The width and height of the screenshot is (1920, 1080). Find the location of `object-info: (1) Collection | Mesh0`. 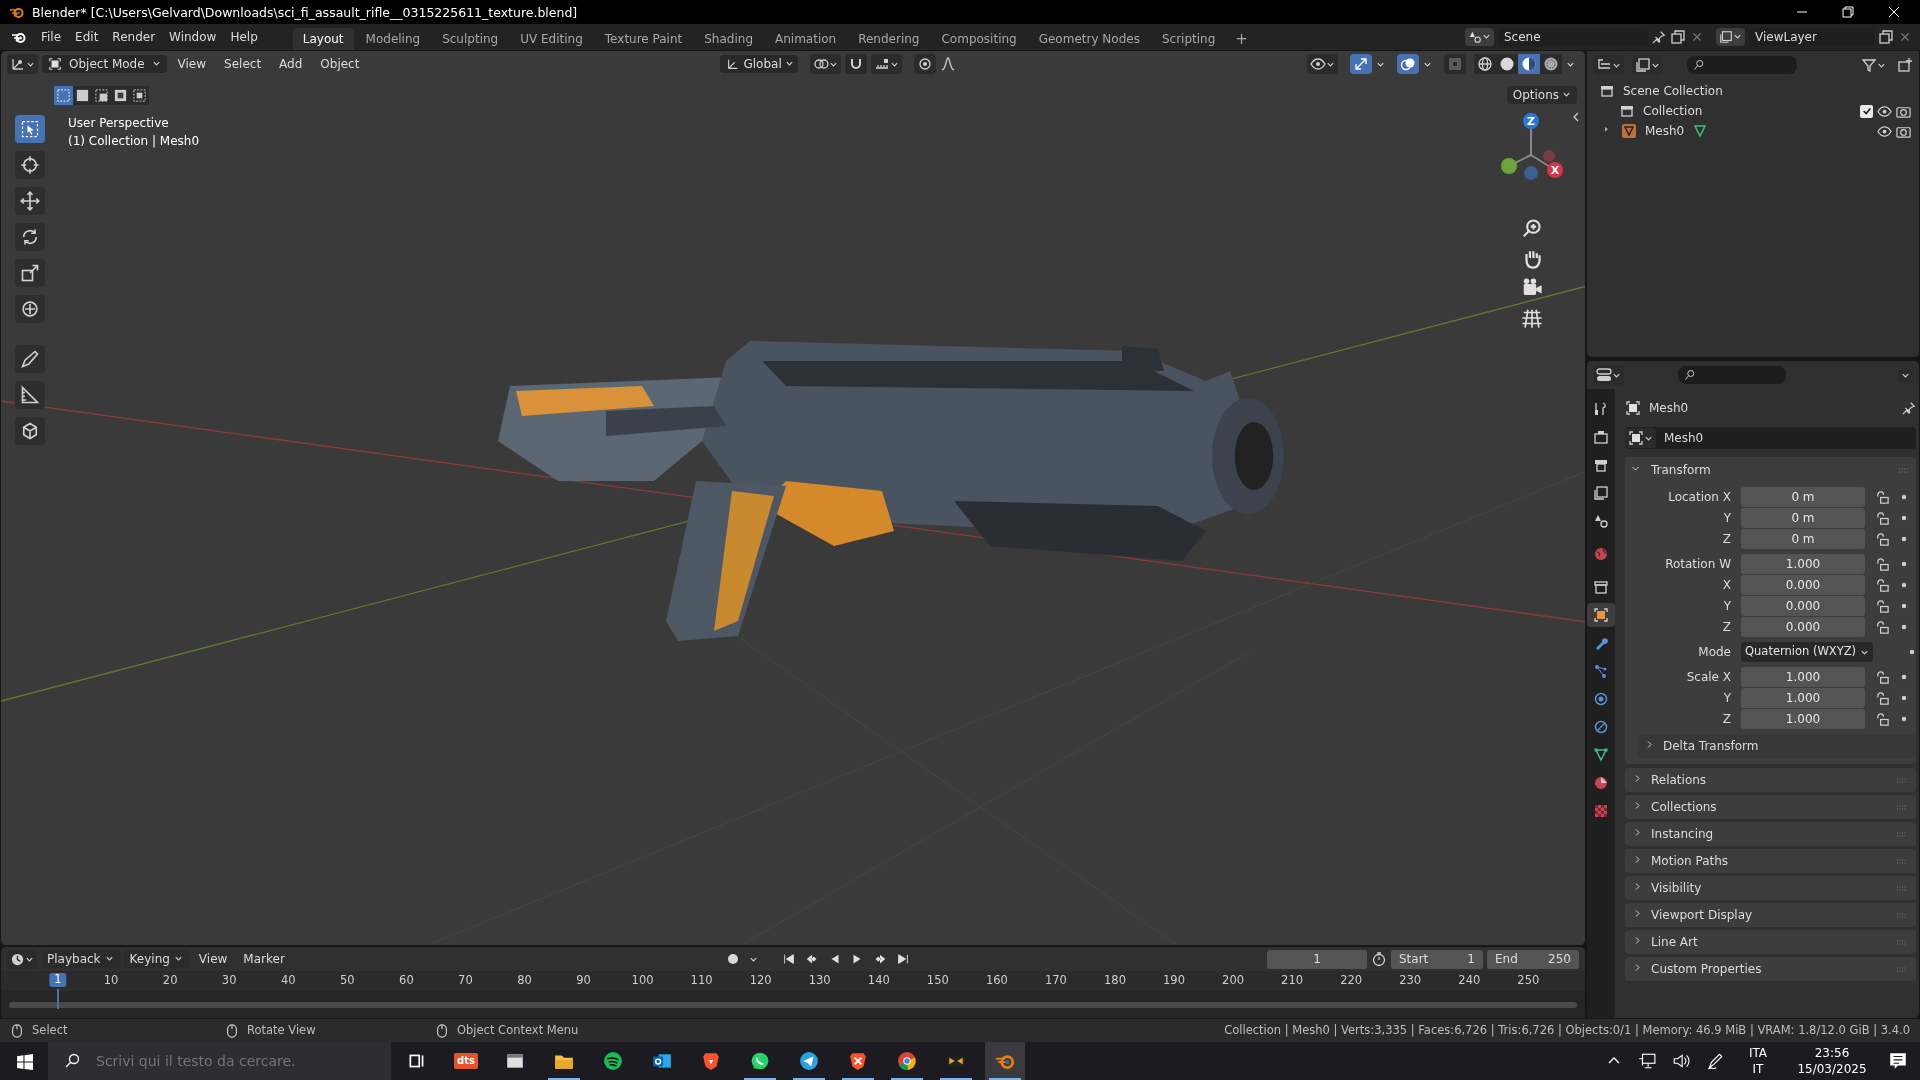

object-info: (1) Collection | Mesh0 is located at coordinates (134, 141).